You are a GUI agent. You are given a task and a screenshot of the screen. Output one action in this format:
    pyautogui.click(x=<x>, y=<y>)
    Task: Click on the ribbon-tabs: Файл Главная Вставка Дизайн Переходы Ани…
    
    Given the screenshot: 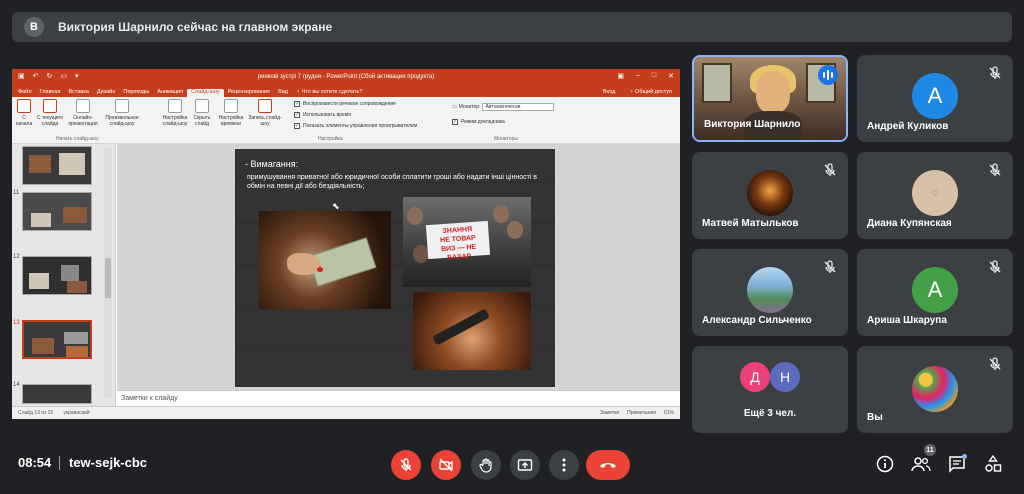 What is the action you would take?
    pyautogui.click(x=346, y=90)
    